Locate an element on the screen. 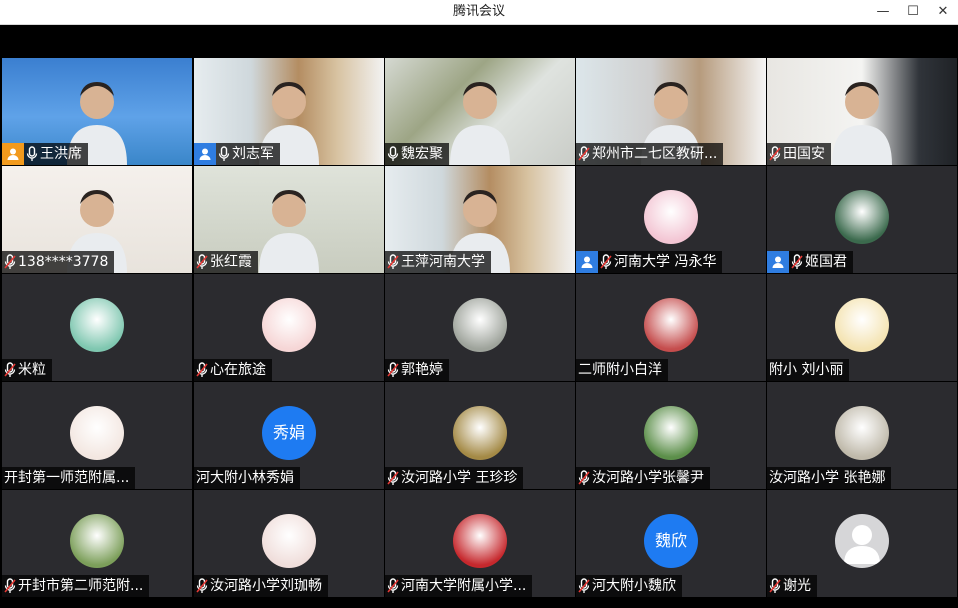 The height and width of the screenshot is (608, 958). name-plate: 附小 刘小丽 is located at coordinates (808, 370).